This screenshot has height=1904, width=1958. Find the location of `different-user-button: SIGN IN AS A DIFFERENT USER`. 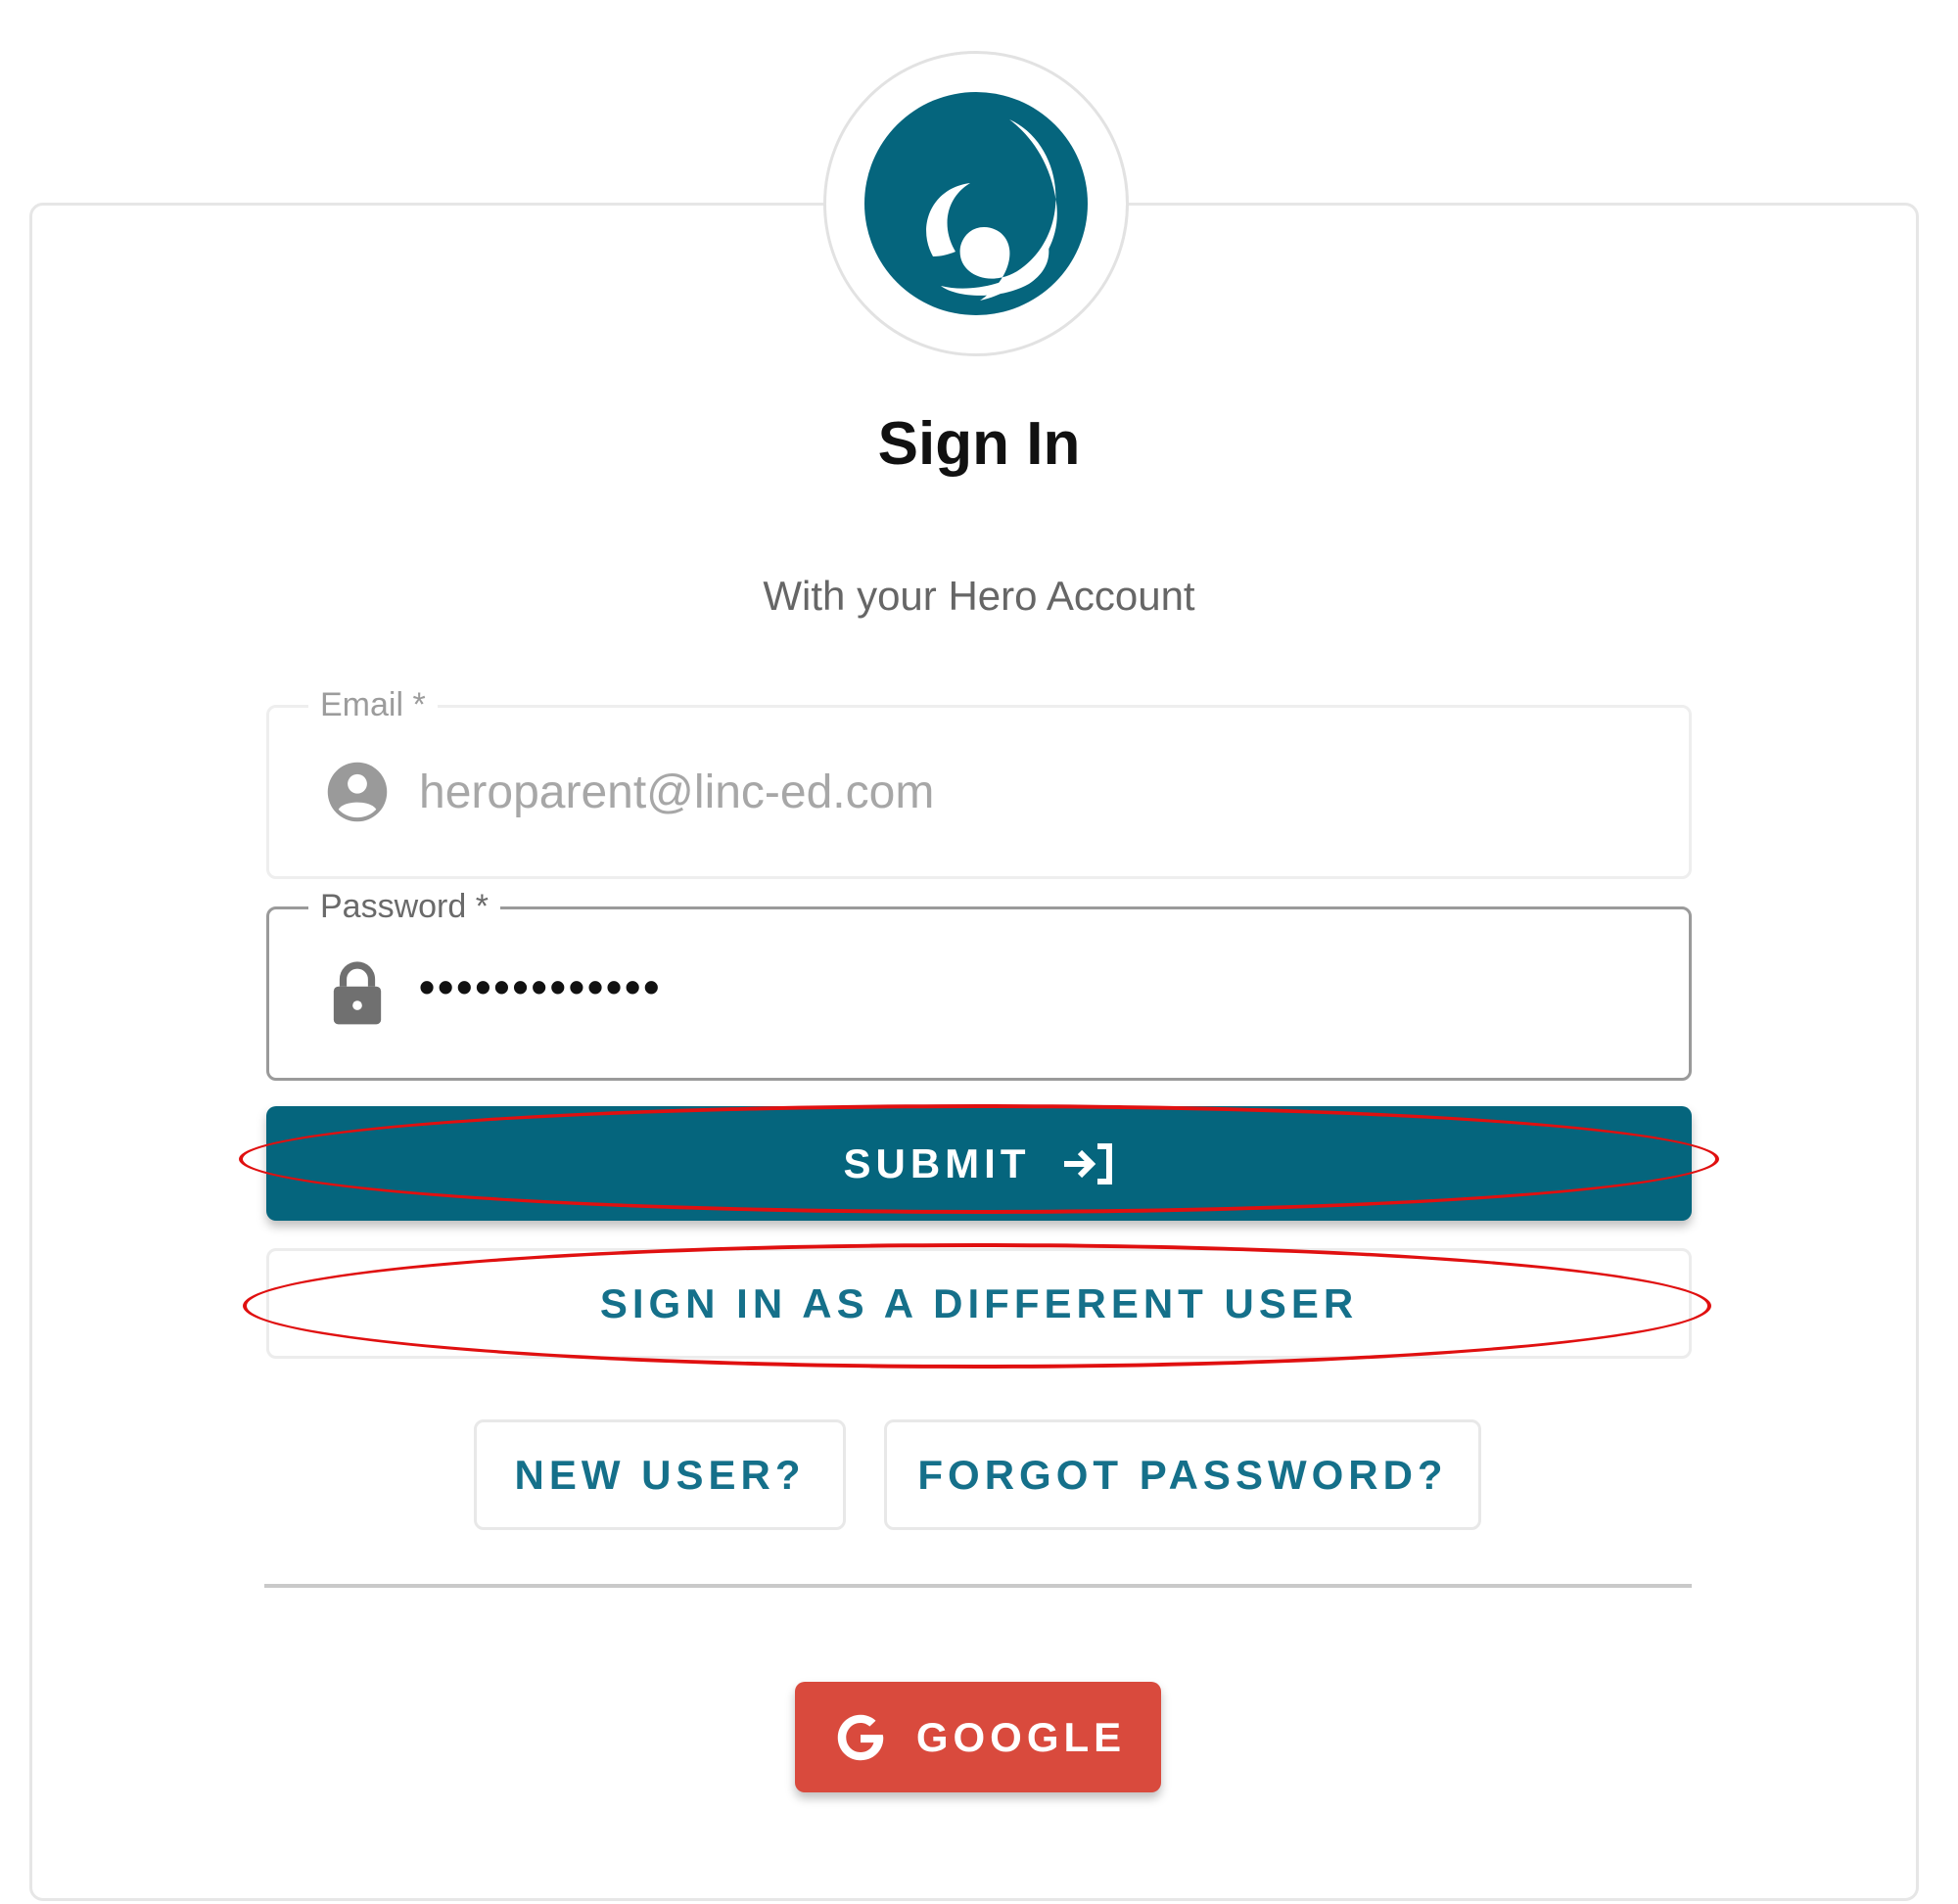

different-user-button: SIGN IN AS A DIFFERENT USER is located at coordinates (979, 1303).